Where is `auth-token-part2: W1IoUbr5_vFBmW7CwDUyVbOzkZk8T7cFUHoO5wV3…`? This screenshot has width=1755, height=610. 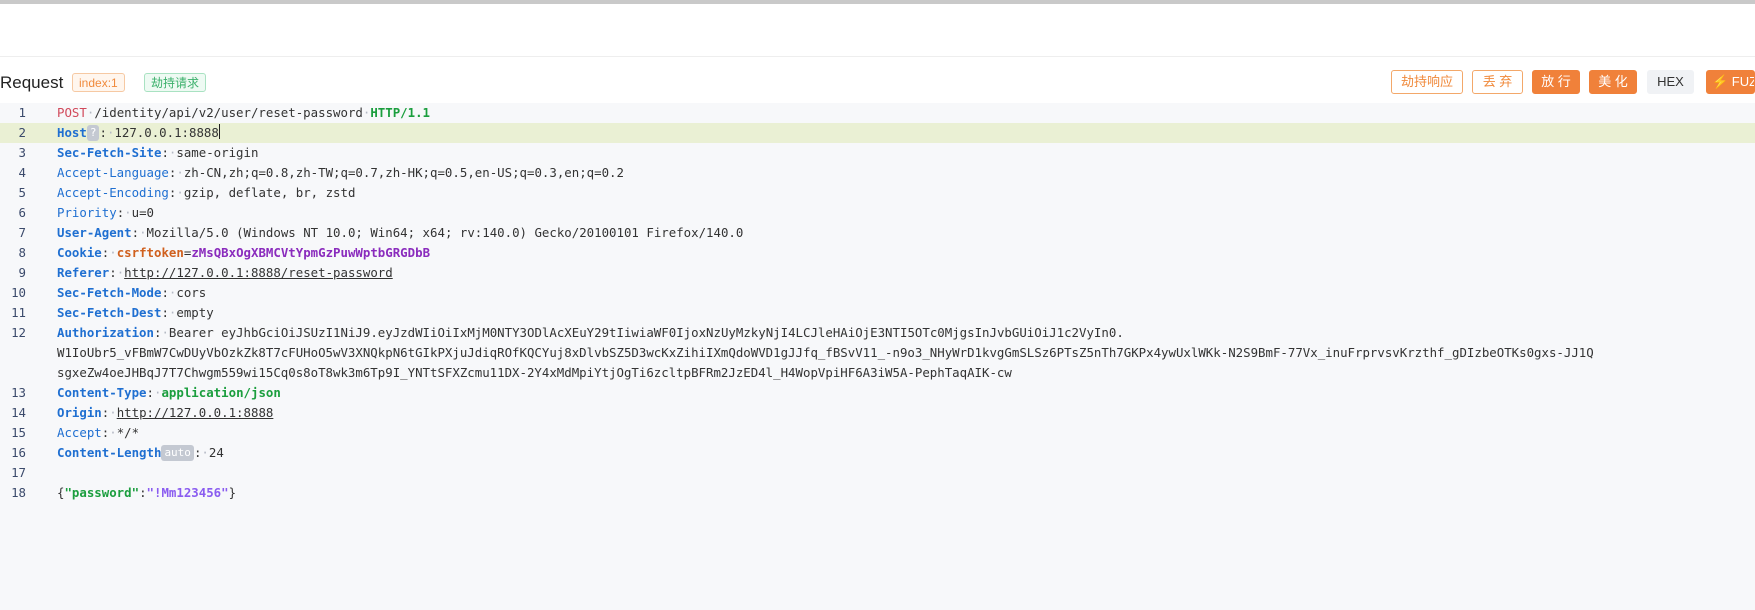
auth-token-part2: W1IoUbr5_vFBmW7CwDUyVbOzkZk8T7cFUHoO5wV3… is located at coordinates (825, 352).